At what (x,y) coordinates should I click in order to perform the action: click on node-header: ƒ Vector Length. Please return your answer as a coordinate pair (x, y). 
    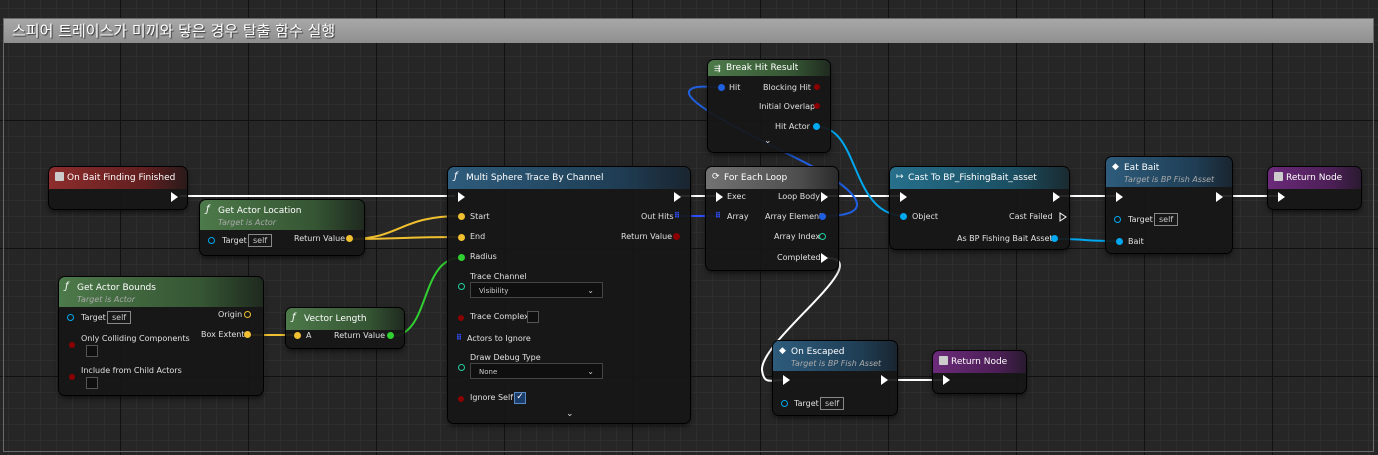
    Looking at the image, I should click on (345, 319).